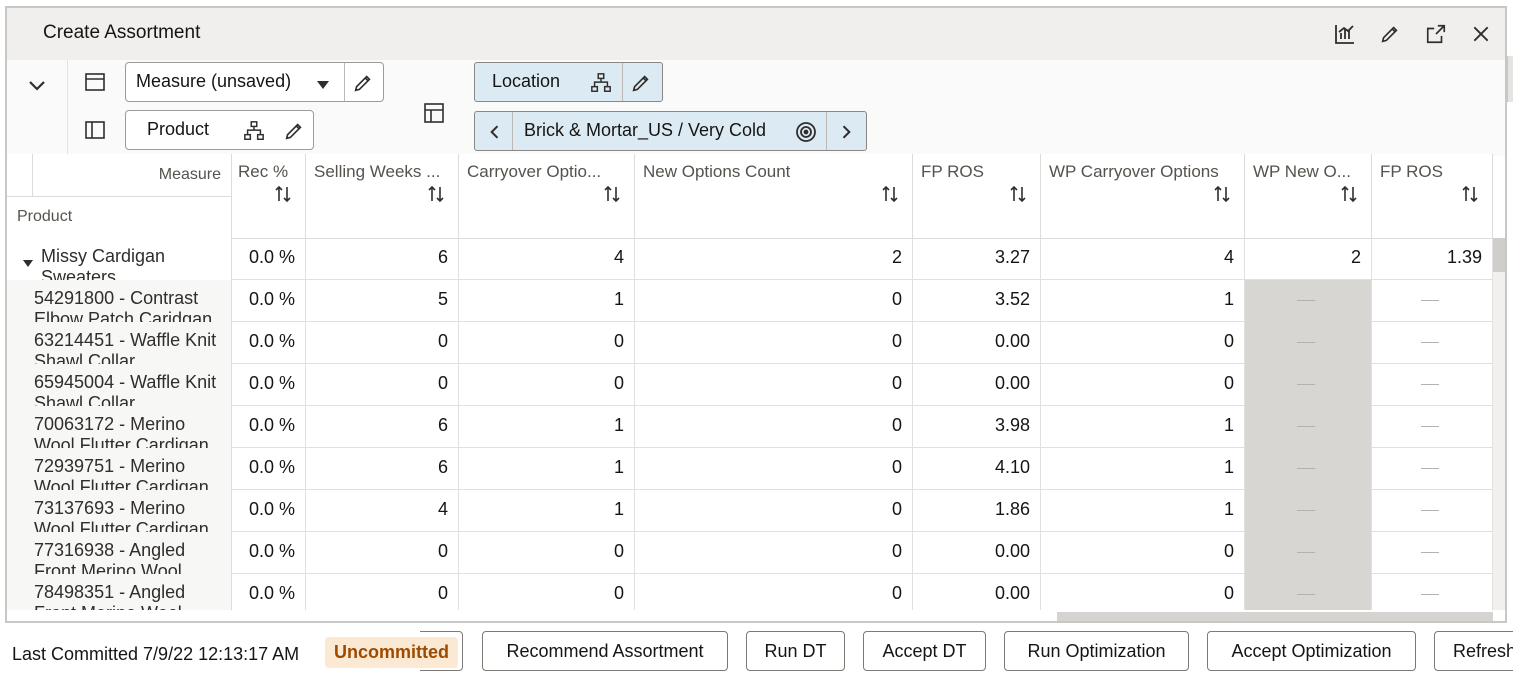  Describe the element at coordinates (219, 130) in the screenshot. I see `product-selector: Product` at that location.